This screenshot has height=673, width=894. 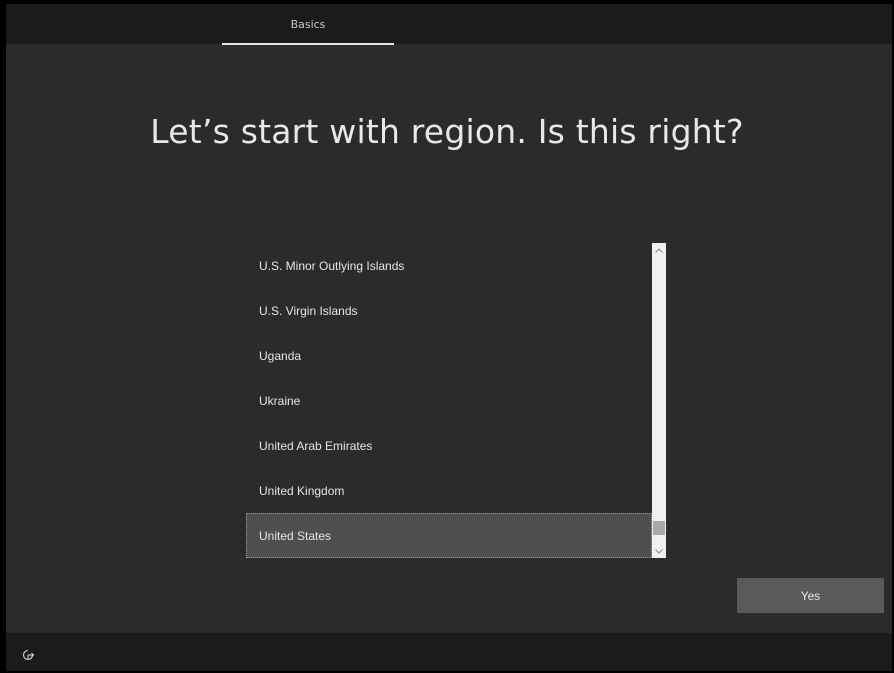 What do you see at coordinates (449, 535) in the screenshot?
I see `region-item-united-states: United States` at bounding box center [449, 535].